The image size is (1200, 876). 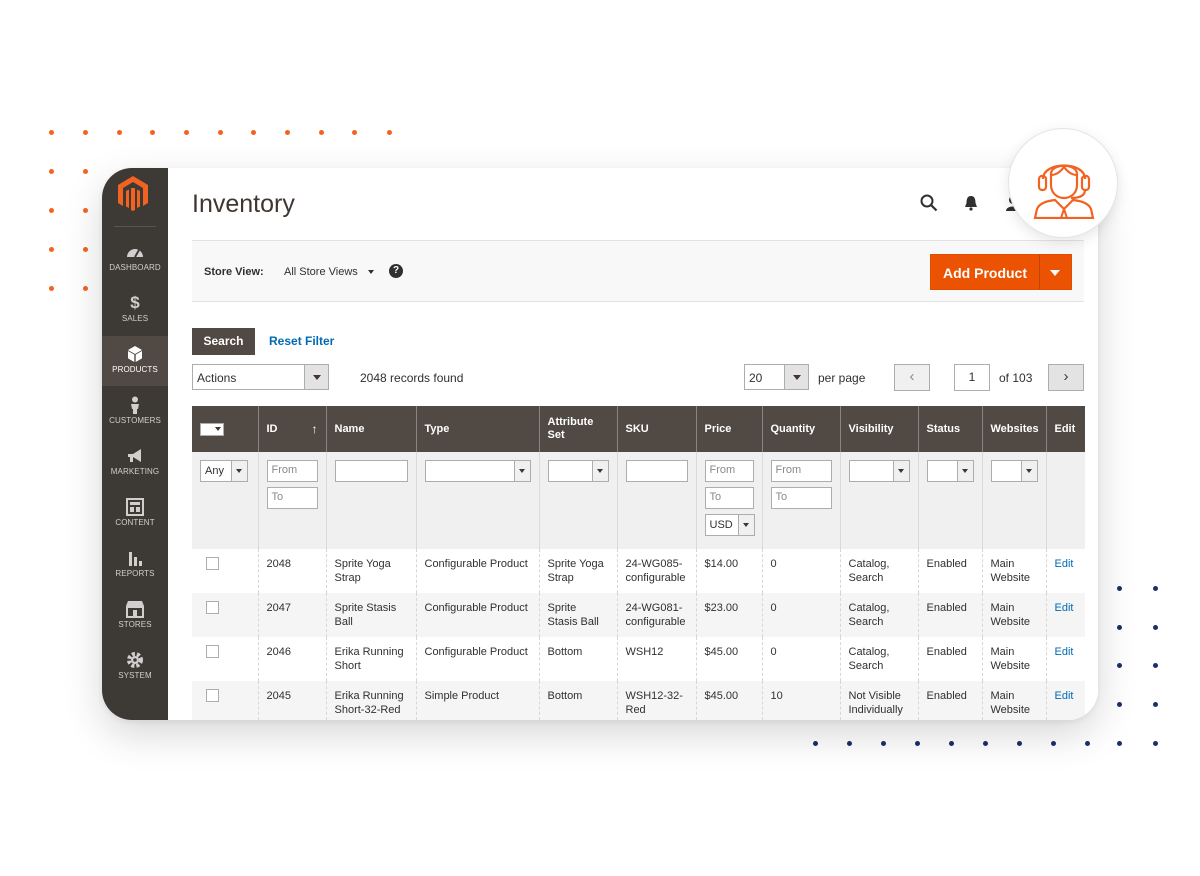 I want to click on nav-system: SYSTEM, so click(x=135, y=667).